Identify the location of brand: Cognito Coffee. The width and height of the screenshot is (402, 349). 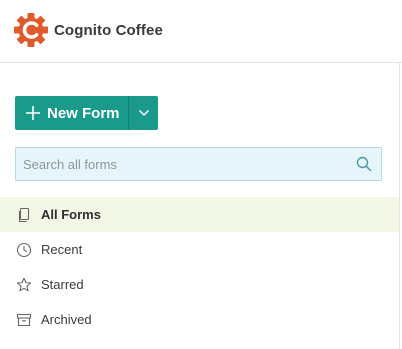
(88, 30).